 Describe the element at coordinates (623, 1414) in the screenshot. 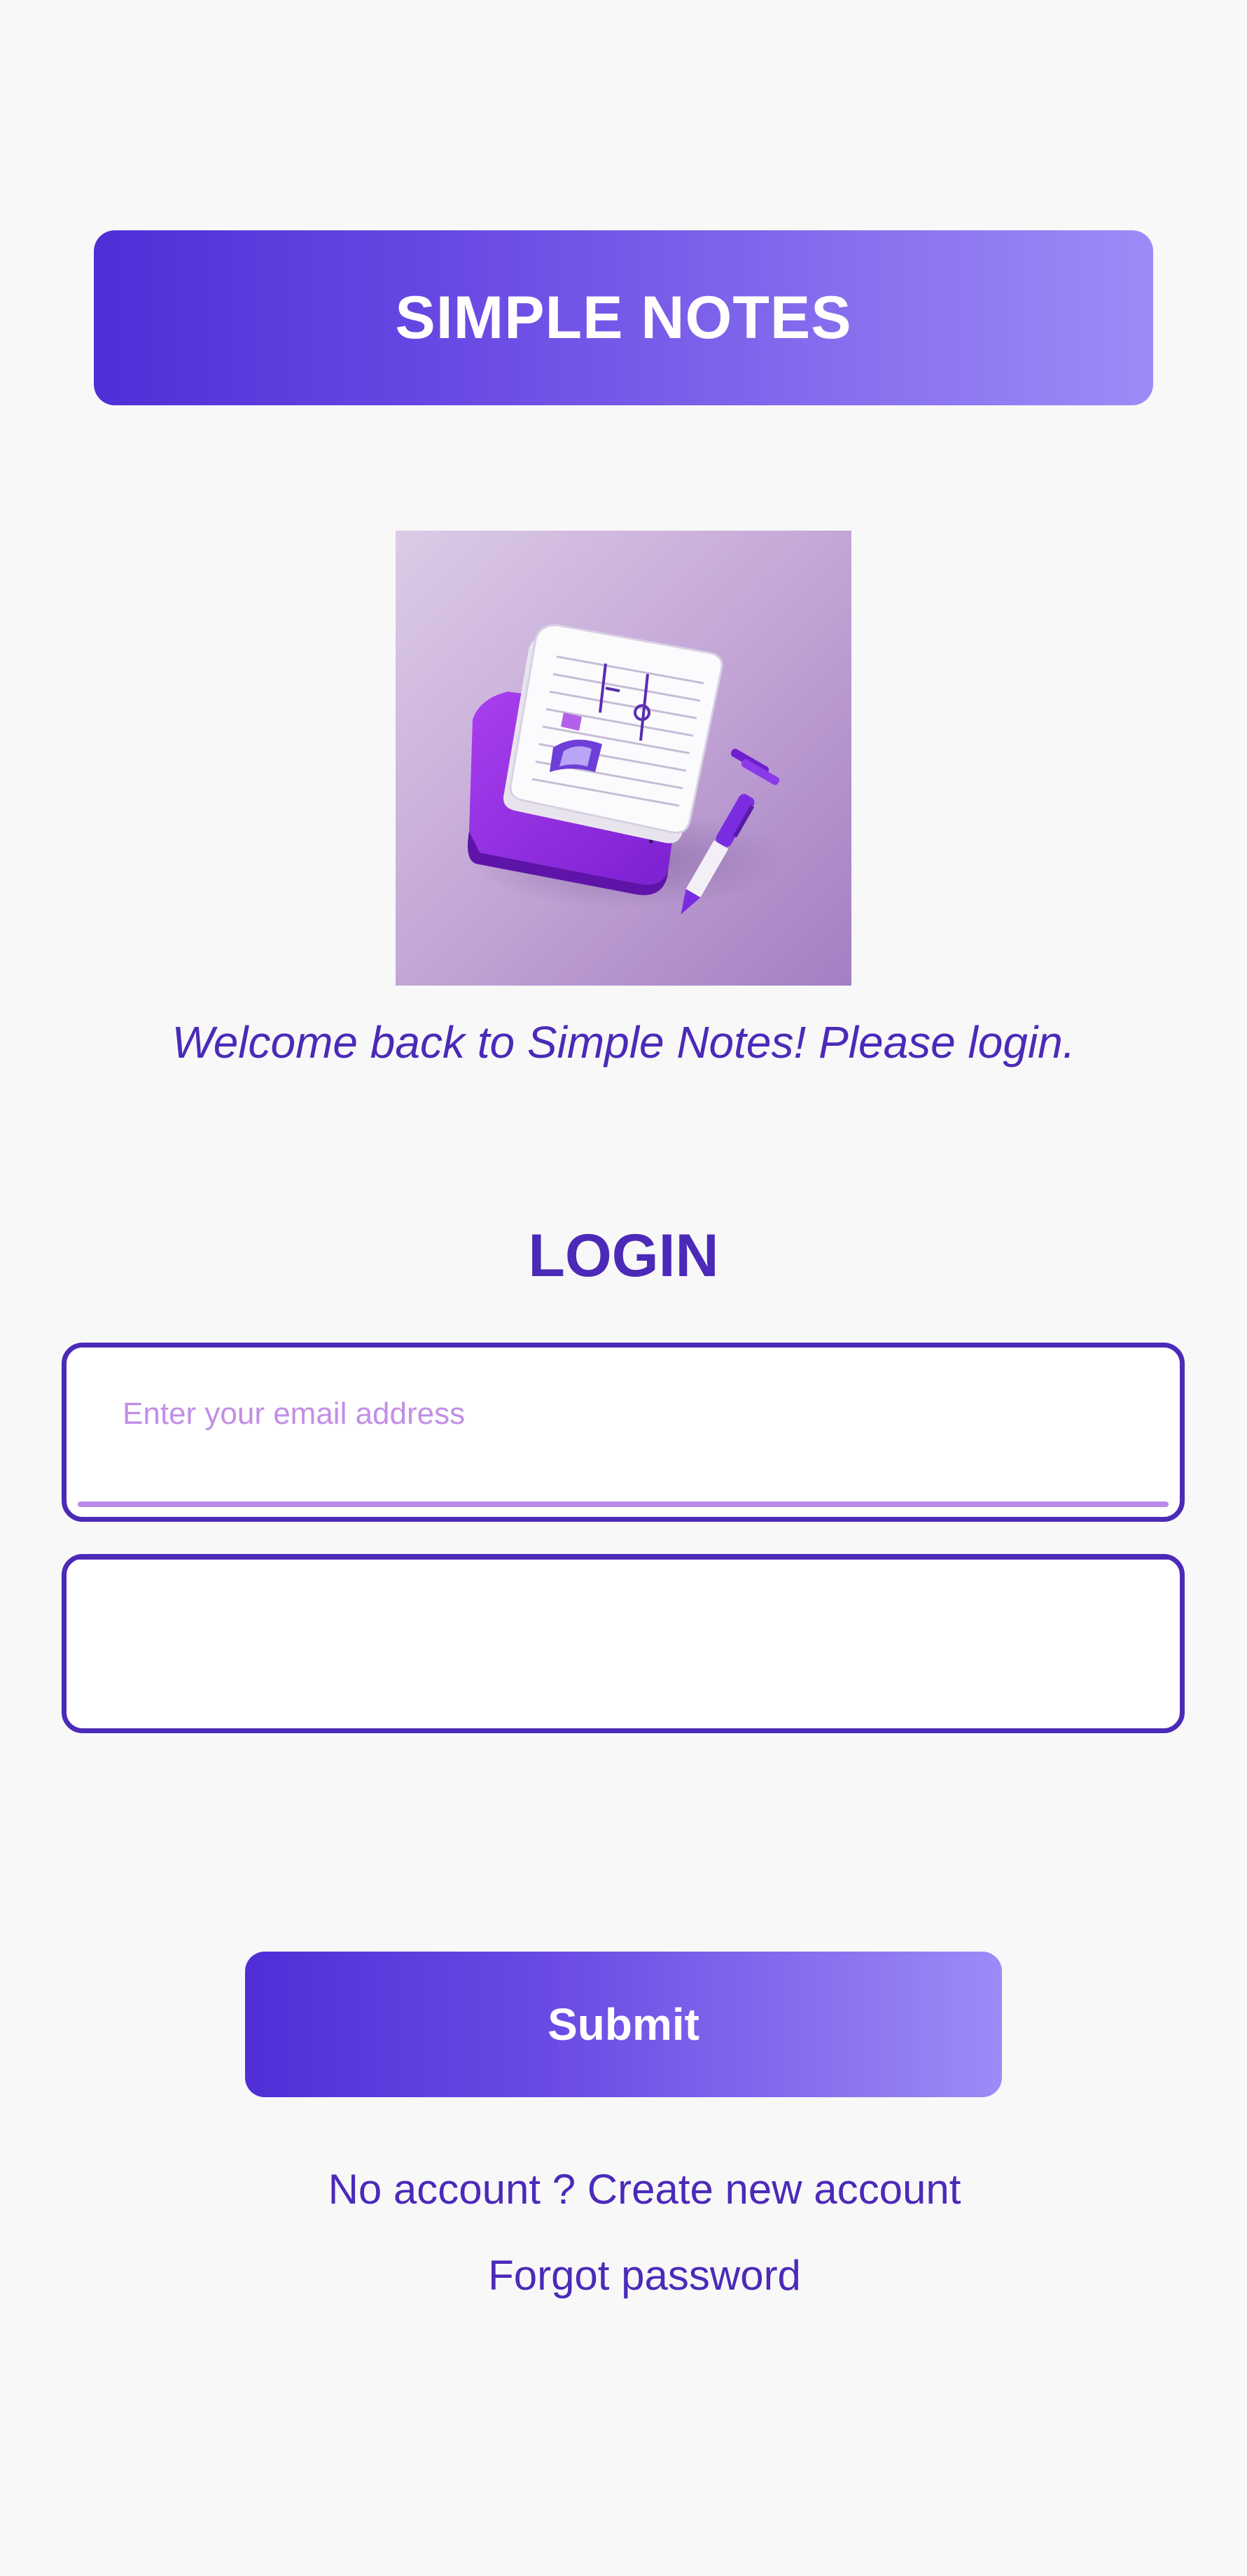

I see `email-input` at that location.